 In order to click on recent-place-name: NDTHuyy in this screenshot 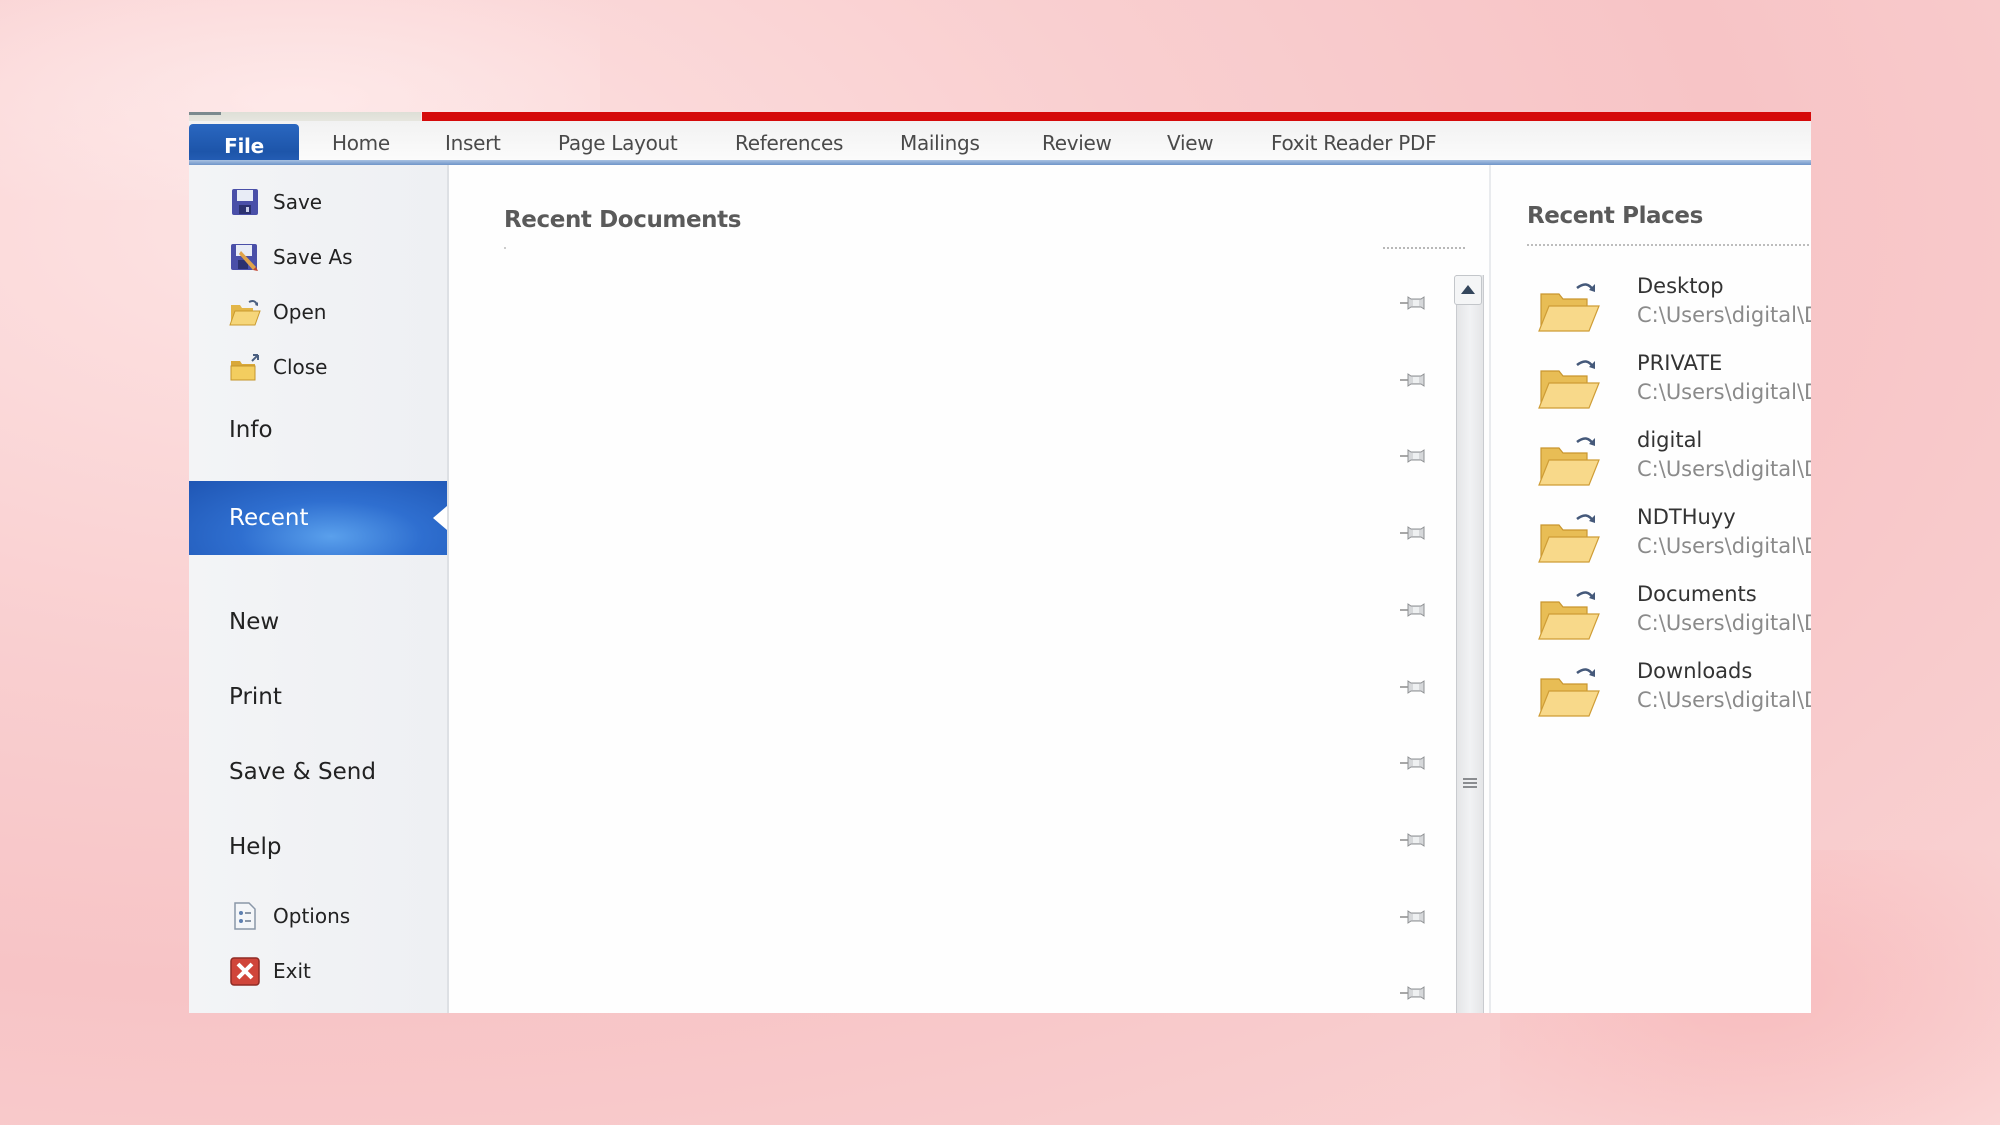, I will do `click(1686, 517)`.